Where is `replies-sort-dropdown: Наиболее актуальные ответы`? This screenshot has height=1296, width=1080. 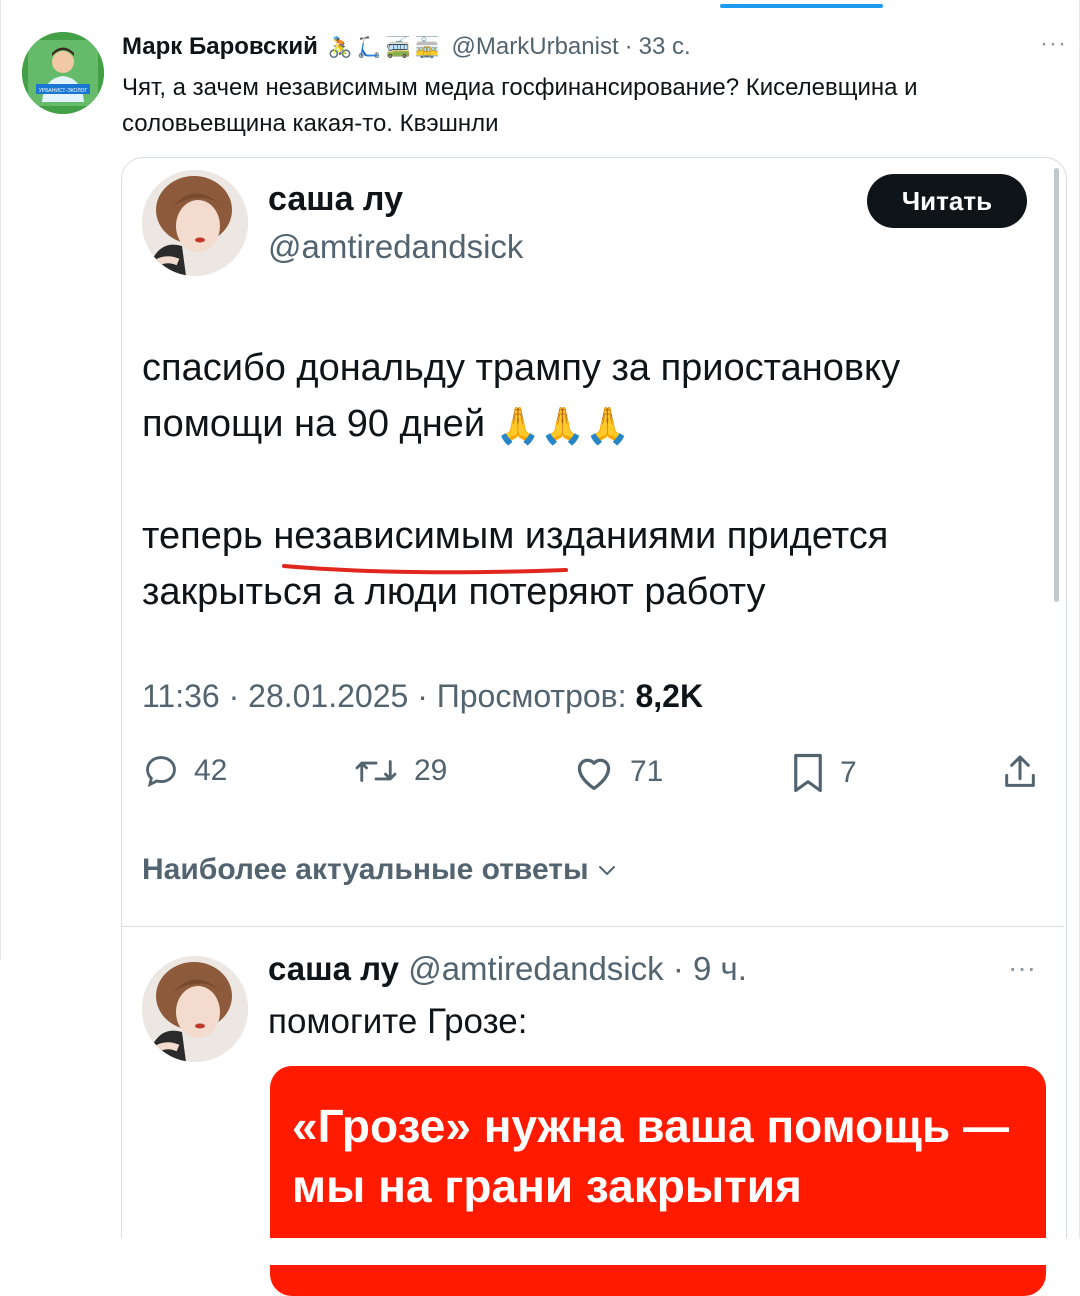 replies-sort-dropdown: Наиболее актуальные ответы is located at coordinates (380, 870).